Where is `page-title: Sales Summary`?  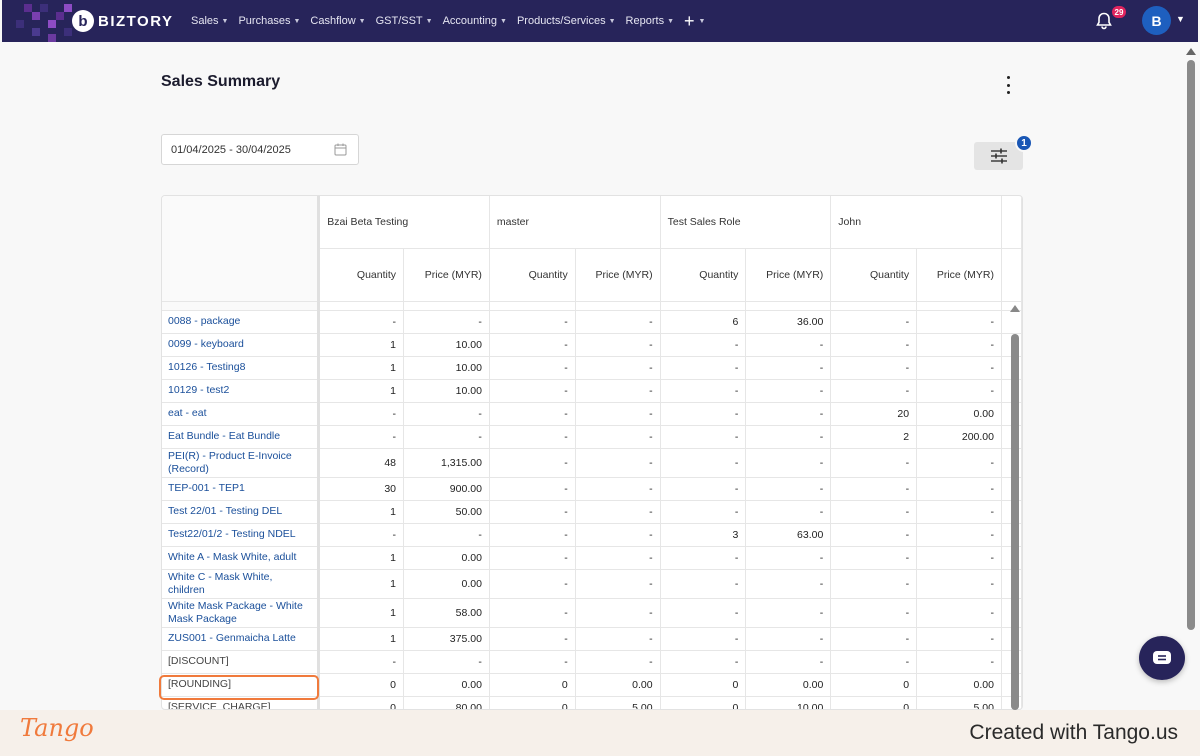
page-title: Sales Summary is located at coordinates (221, 81).